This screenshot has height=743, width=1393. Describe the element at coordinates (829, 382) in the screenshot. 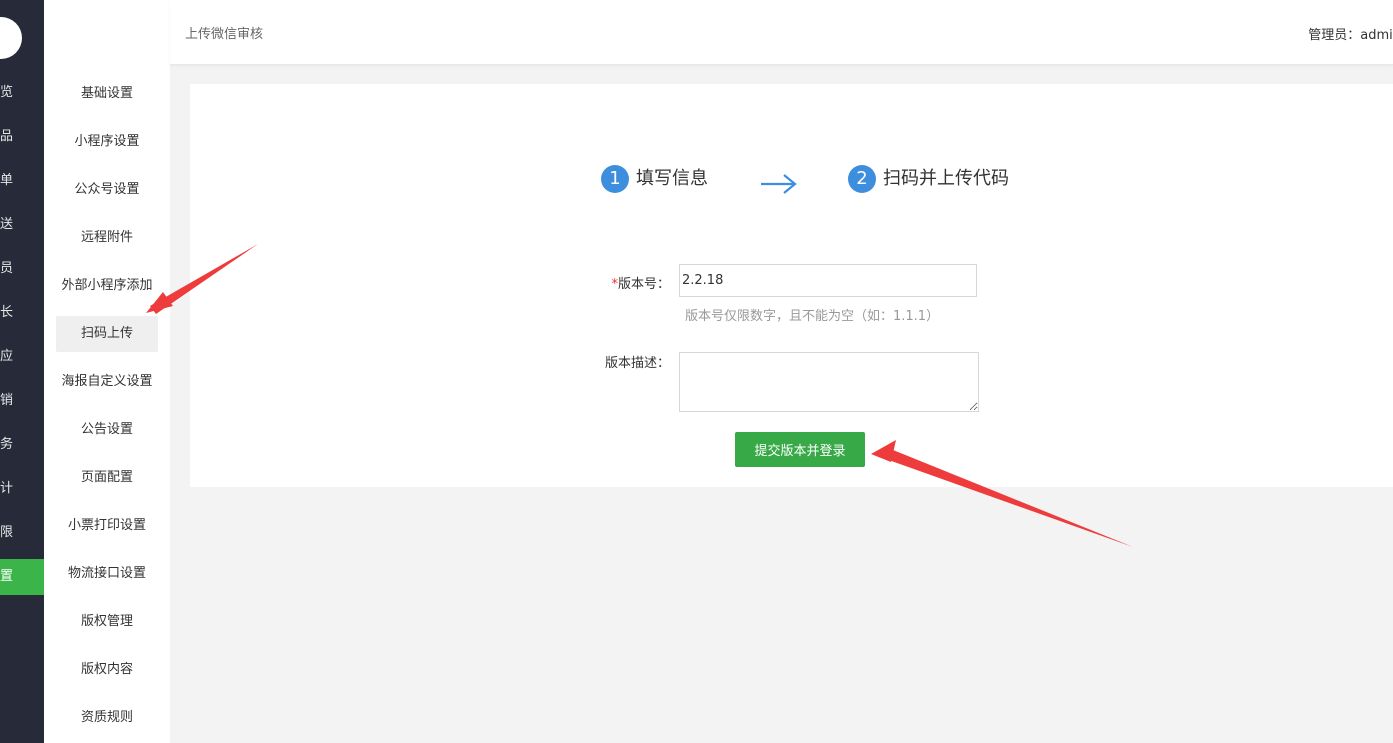

I see `version-desc-textarea` at that location.